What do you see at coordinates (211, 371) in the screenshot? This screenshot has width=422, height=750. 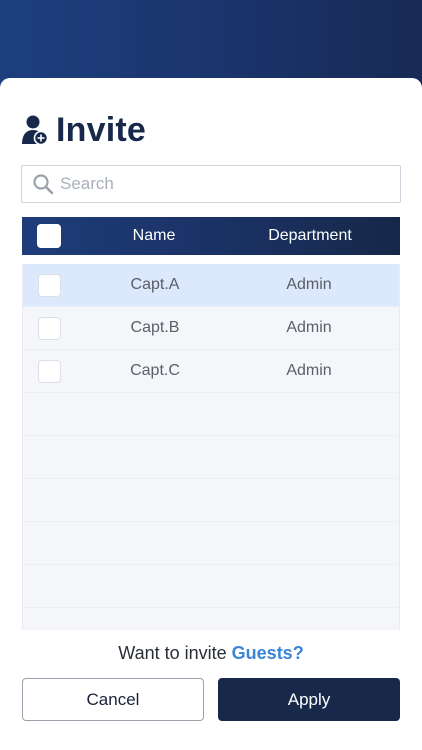 I see `table-row: Capt.C Admin` at bounding box center [211, 371].